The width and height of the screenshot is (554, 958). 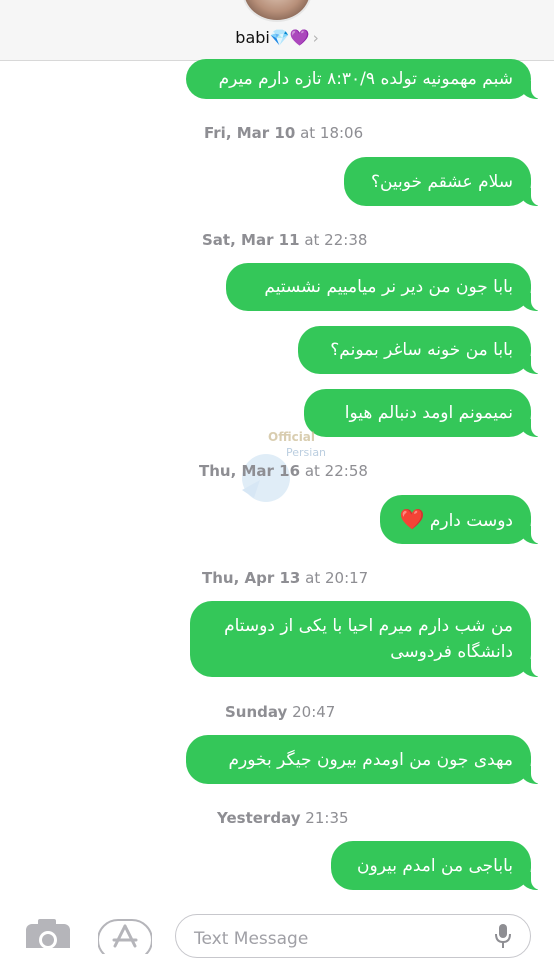 I want to click on message-bubble: بابا جون من دیر نر میامییم نشستیم, so click(x=384, y=287).